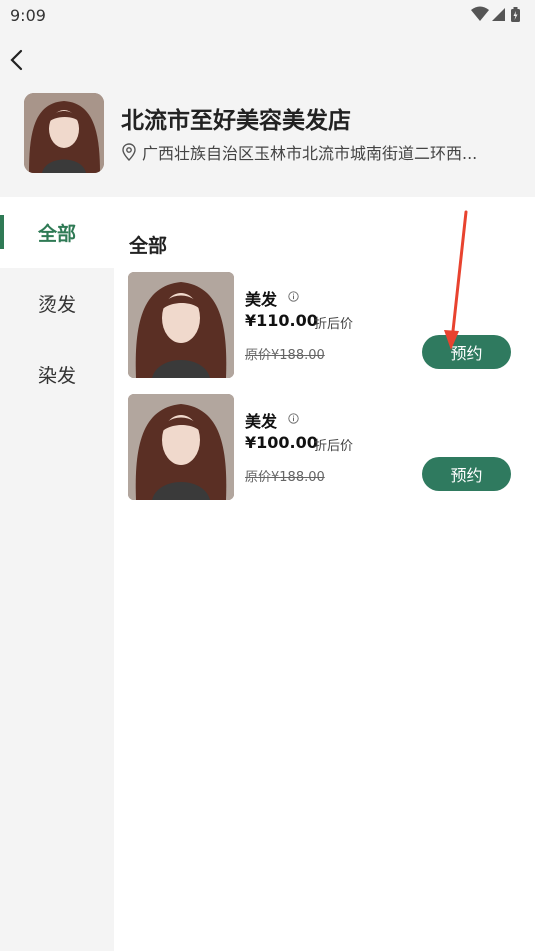 The height and width of the screenshot is (951, 535). I want to click on section-title: 全部, so click(148, 246).